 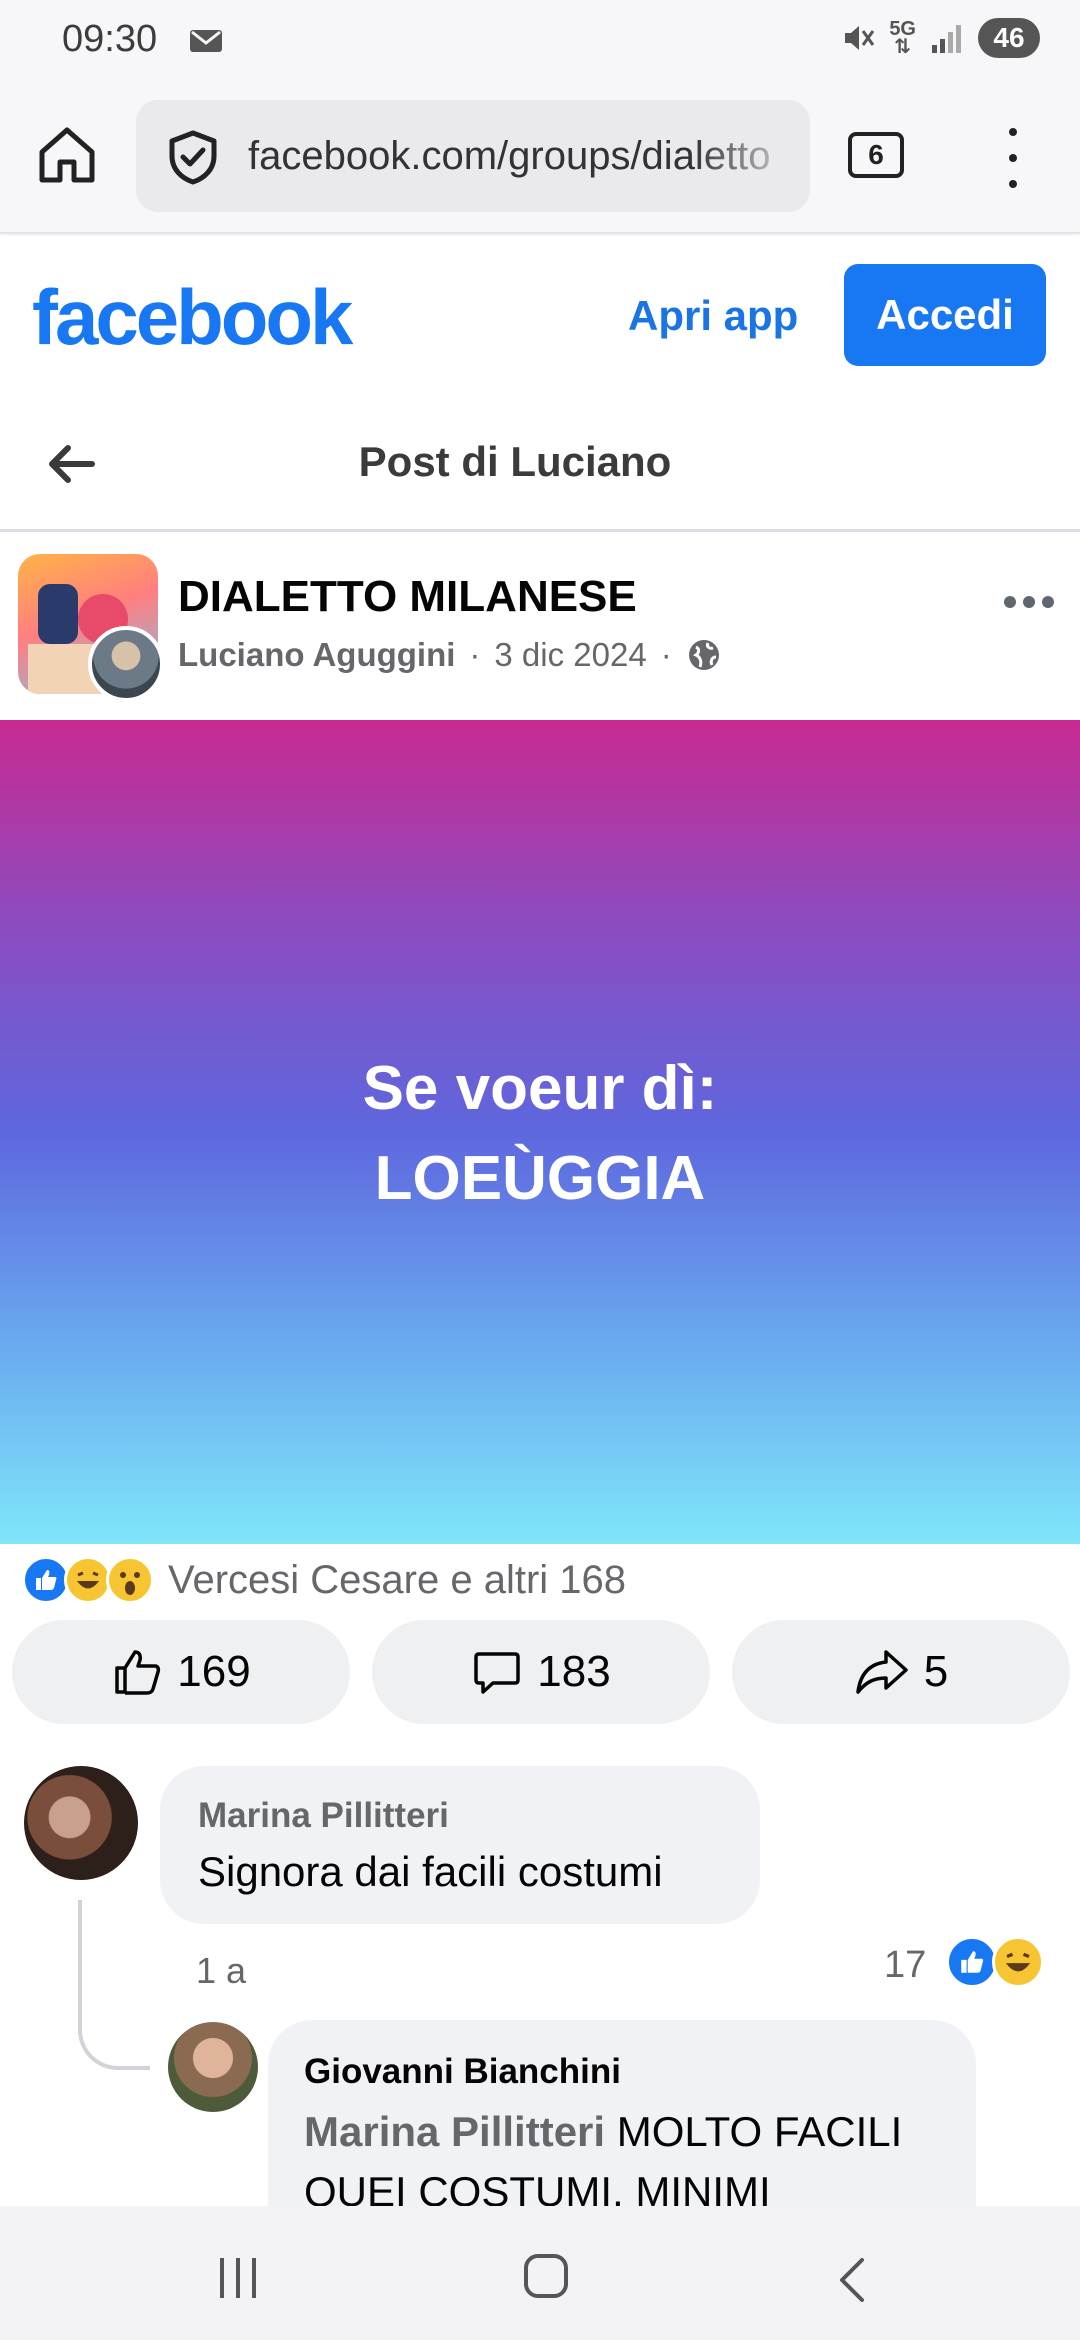 I want to click on comment-author: Marina Pillitteri, so click(x=323, y=1816).